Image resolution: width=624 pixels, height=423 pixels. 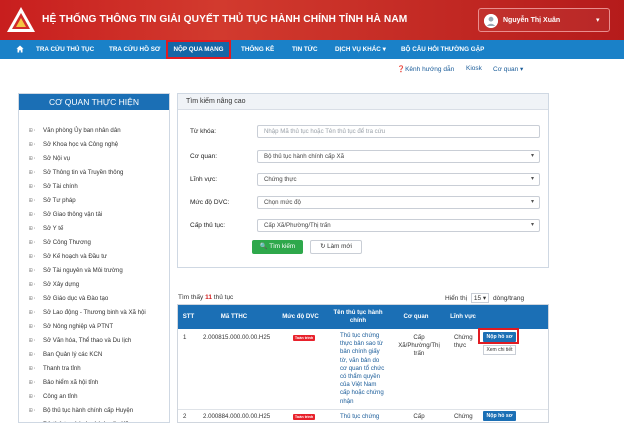 I want to click on tree-item: ⊞· Sở Tài nguyên và Môi trường, so click(x=99, y=271).